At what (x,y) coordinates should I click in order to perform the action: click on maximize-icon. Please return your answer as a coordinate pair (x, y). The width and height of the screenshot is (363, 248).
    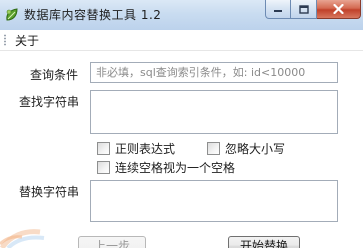
    Looking at the image, I should click on (303, 9).